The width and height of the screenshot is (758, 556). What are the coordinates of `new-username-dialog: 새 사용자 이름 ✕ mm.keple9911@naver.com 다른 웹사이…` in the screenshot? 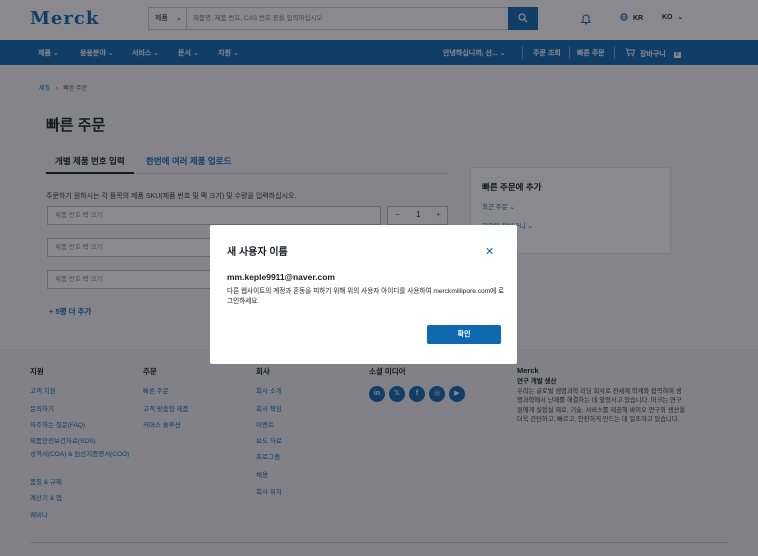 It's located at (363, 294).